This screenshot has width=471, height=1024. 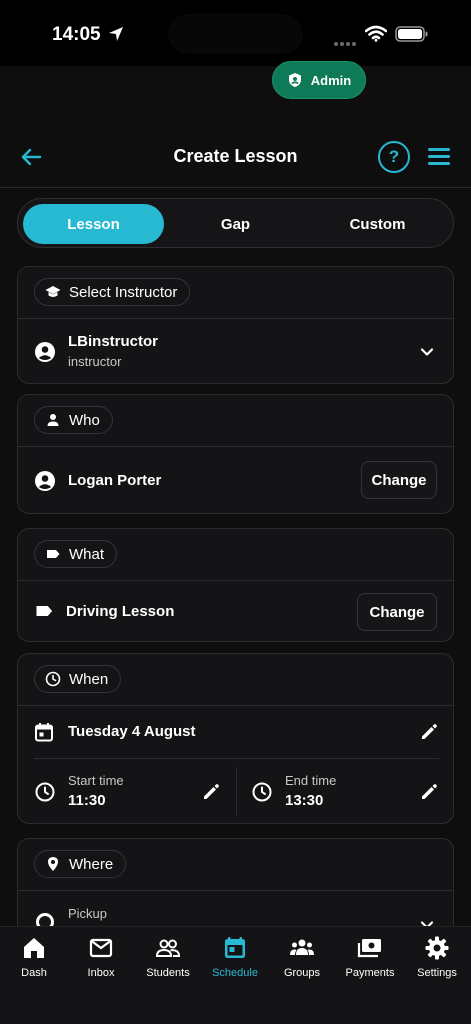 I want to click on nav-label: Payments, so click(x=370, y=973).